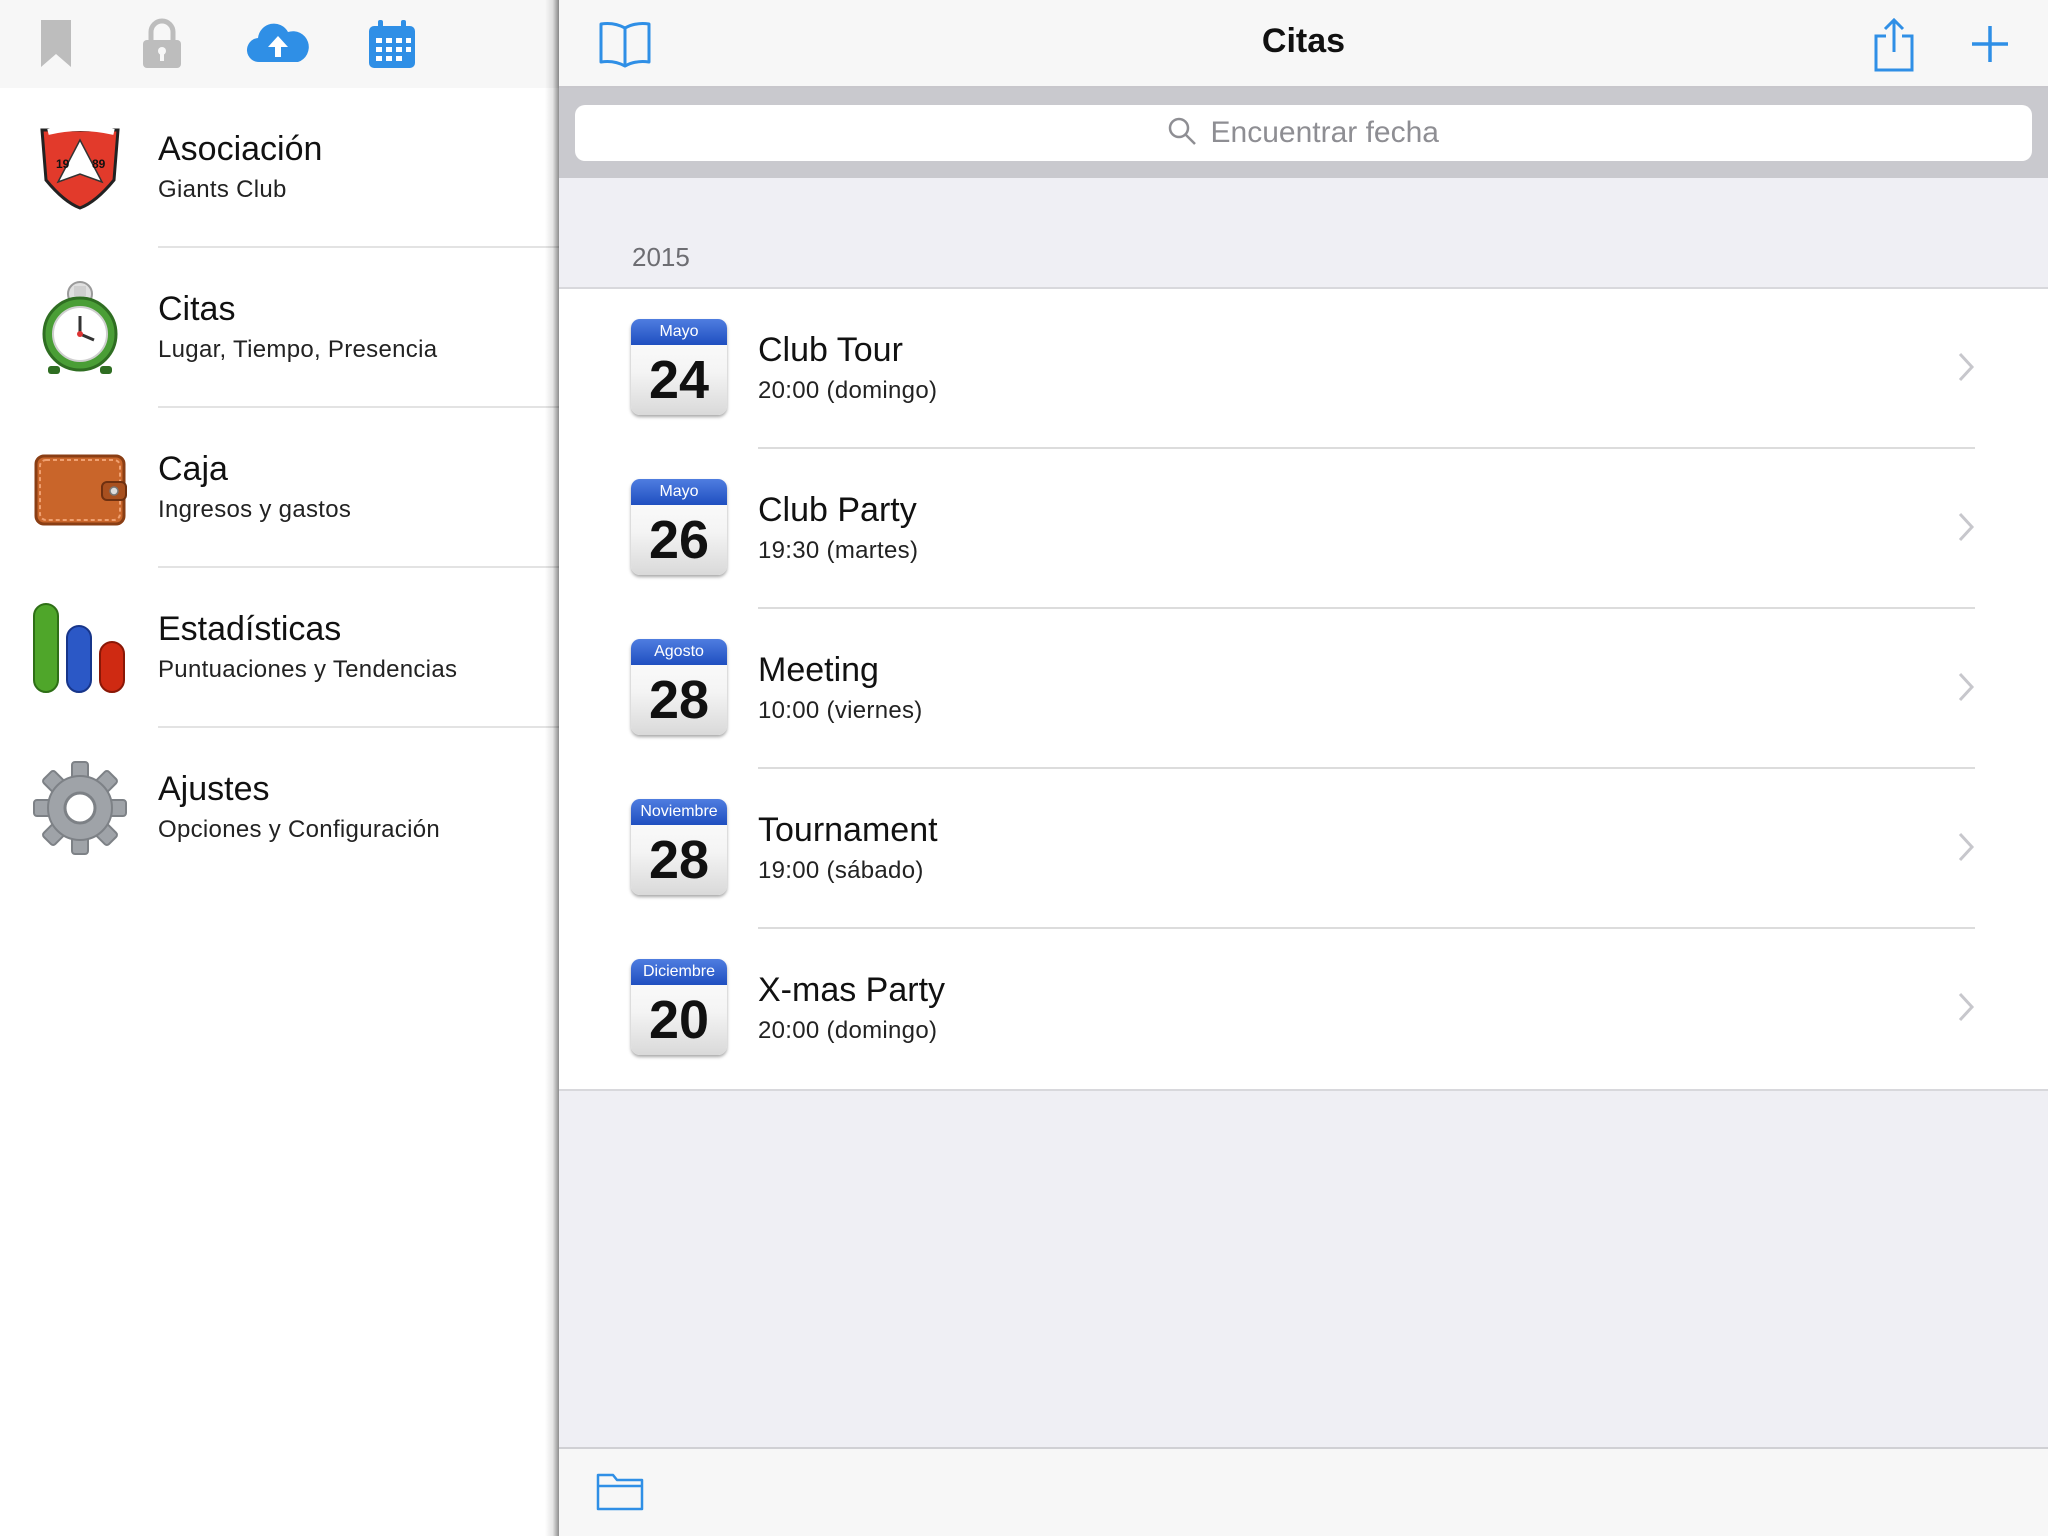 Image resolution: width=2048 pixels, height=1536 pixels. What do you see at coordinates (250, 629) in the screenshot?
I see `sidebar-item-title: Estadísticas` at bounding box center [250, 629].